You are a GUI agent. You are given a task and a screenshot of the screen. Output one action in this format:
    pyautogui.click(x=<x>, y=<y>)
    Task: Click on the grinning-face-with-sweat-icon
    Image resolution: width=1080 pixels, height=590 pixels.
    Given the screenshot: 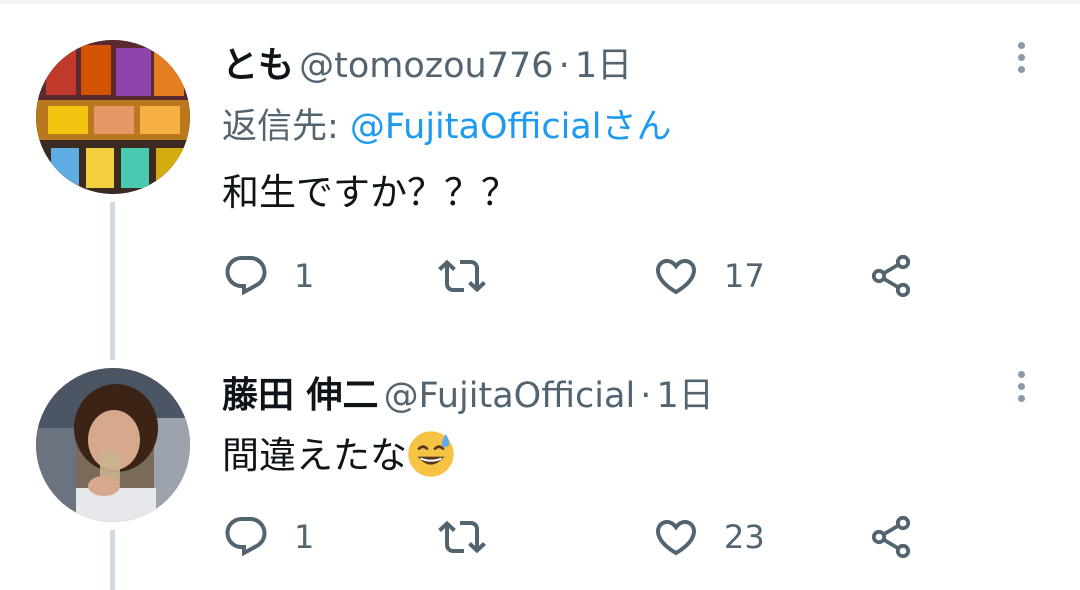 What is the action you would take?
    pyautogui.click(x=431, y=454)
    